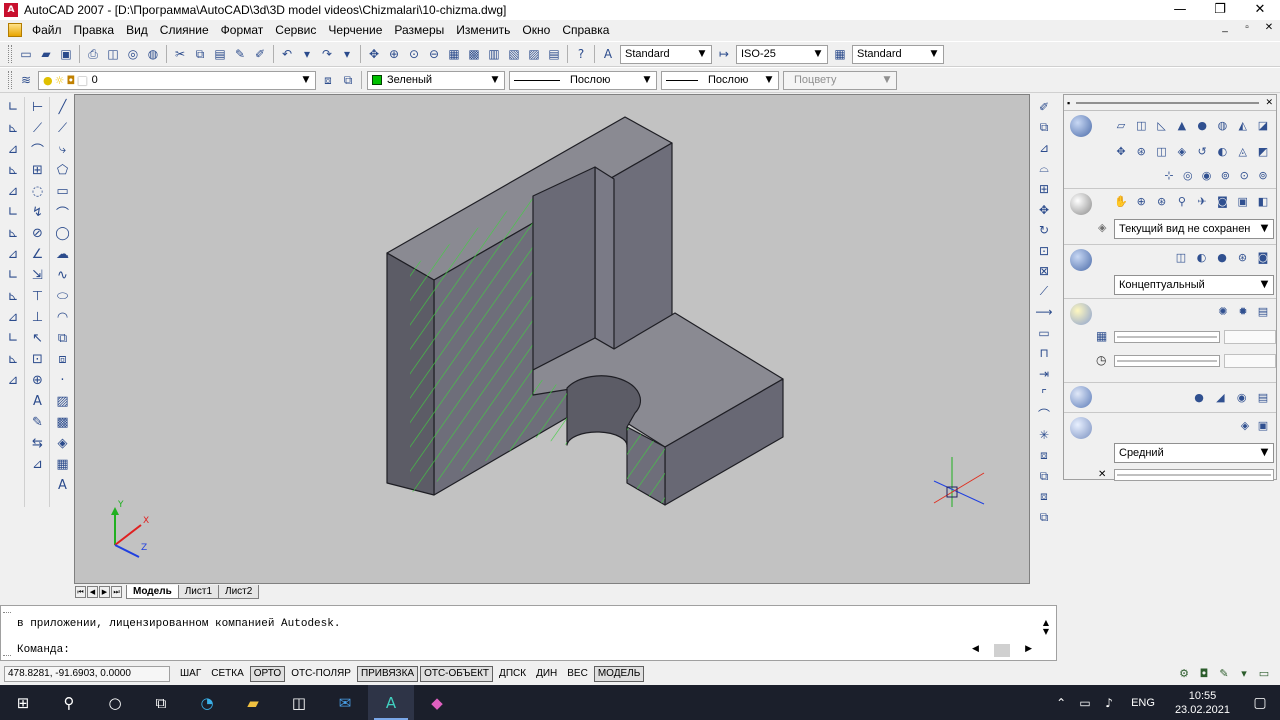  I want to click on scroll-down-icon: ▼, so click(1046, 631).